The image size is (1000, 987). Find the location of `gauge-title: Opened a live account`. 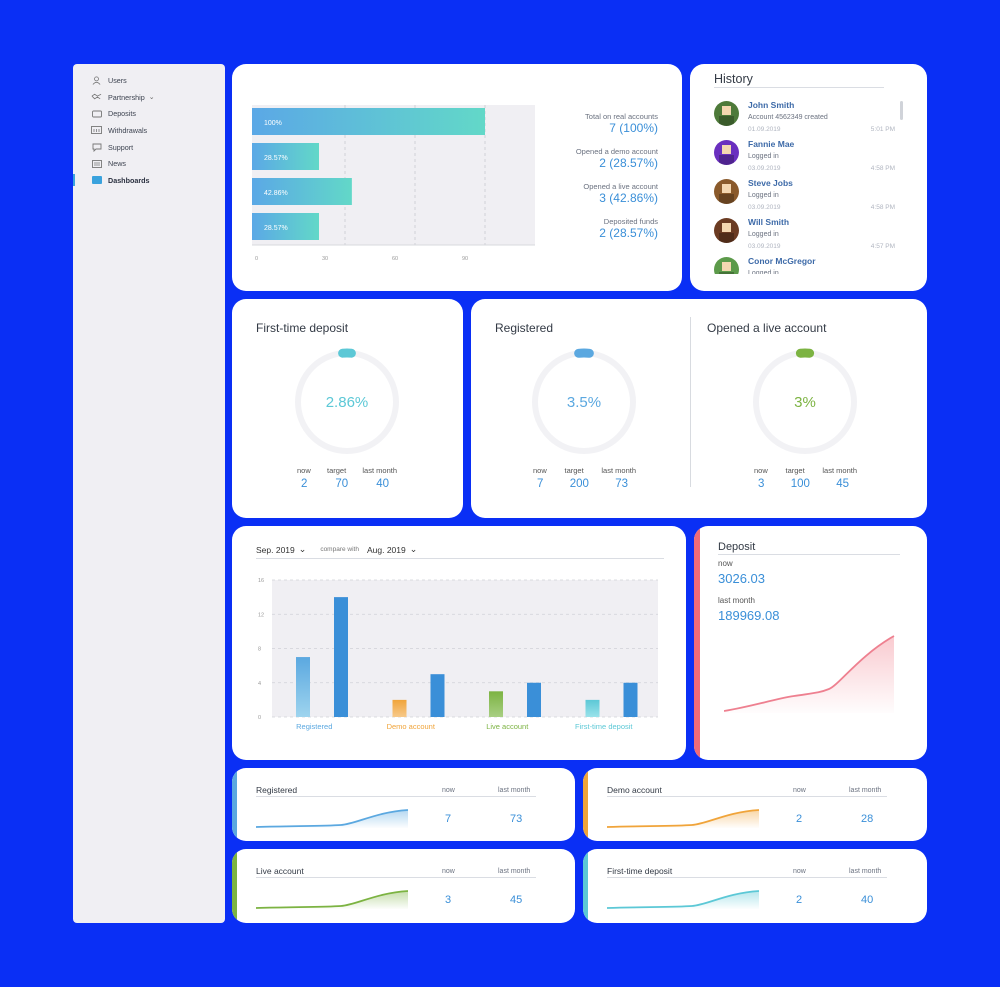

gauge-title: Opened a live account is located at coordinates (767, 328).